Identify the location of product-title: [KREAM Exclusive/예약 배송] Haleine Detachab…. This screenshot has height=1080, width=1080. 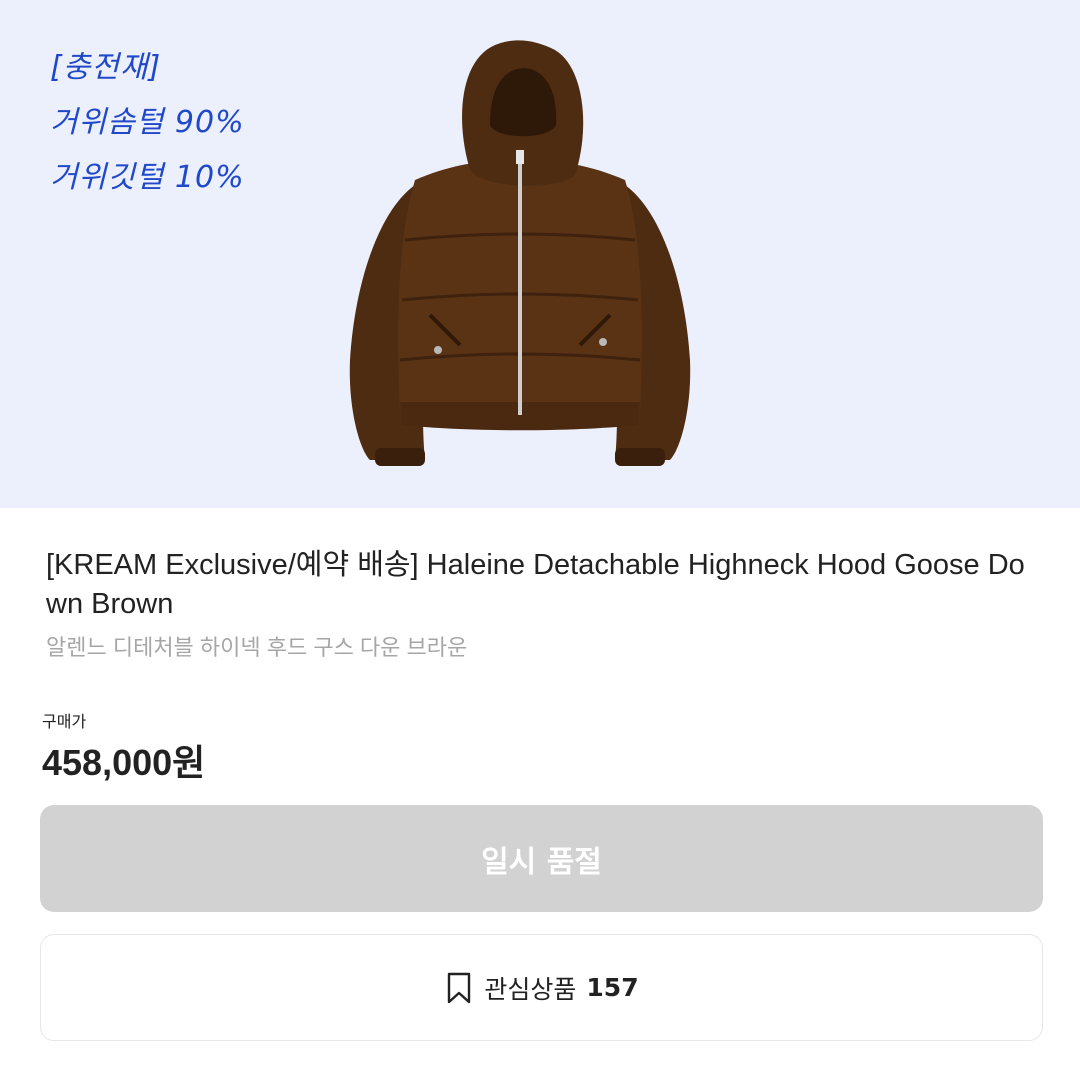
(535, 584).